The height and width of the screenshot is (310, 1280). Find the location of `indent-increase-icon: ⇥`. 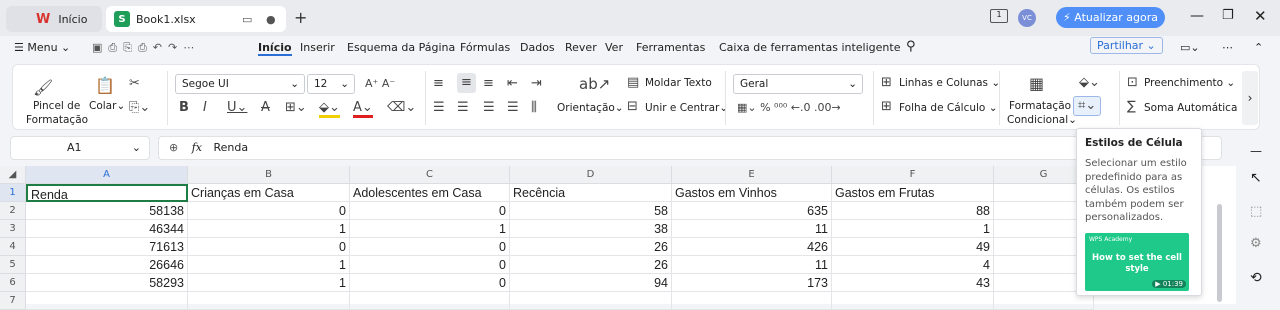

indent-increase-icon: ⇥ is located at coordinates (536, 84).